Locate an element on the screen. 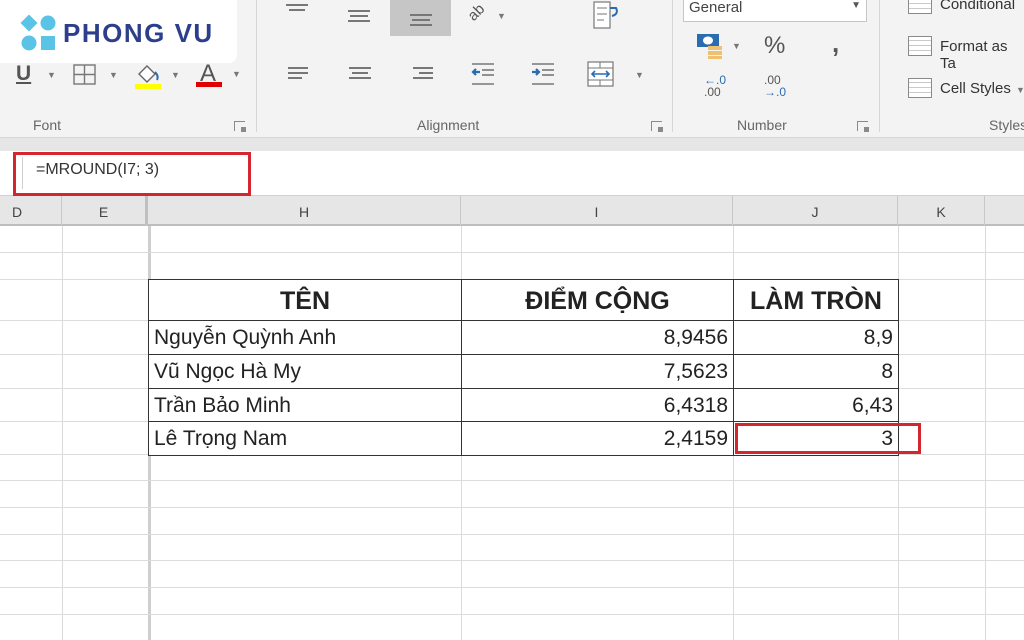  underline-button: U ▼ is located at coordinates (35, 75).